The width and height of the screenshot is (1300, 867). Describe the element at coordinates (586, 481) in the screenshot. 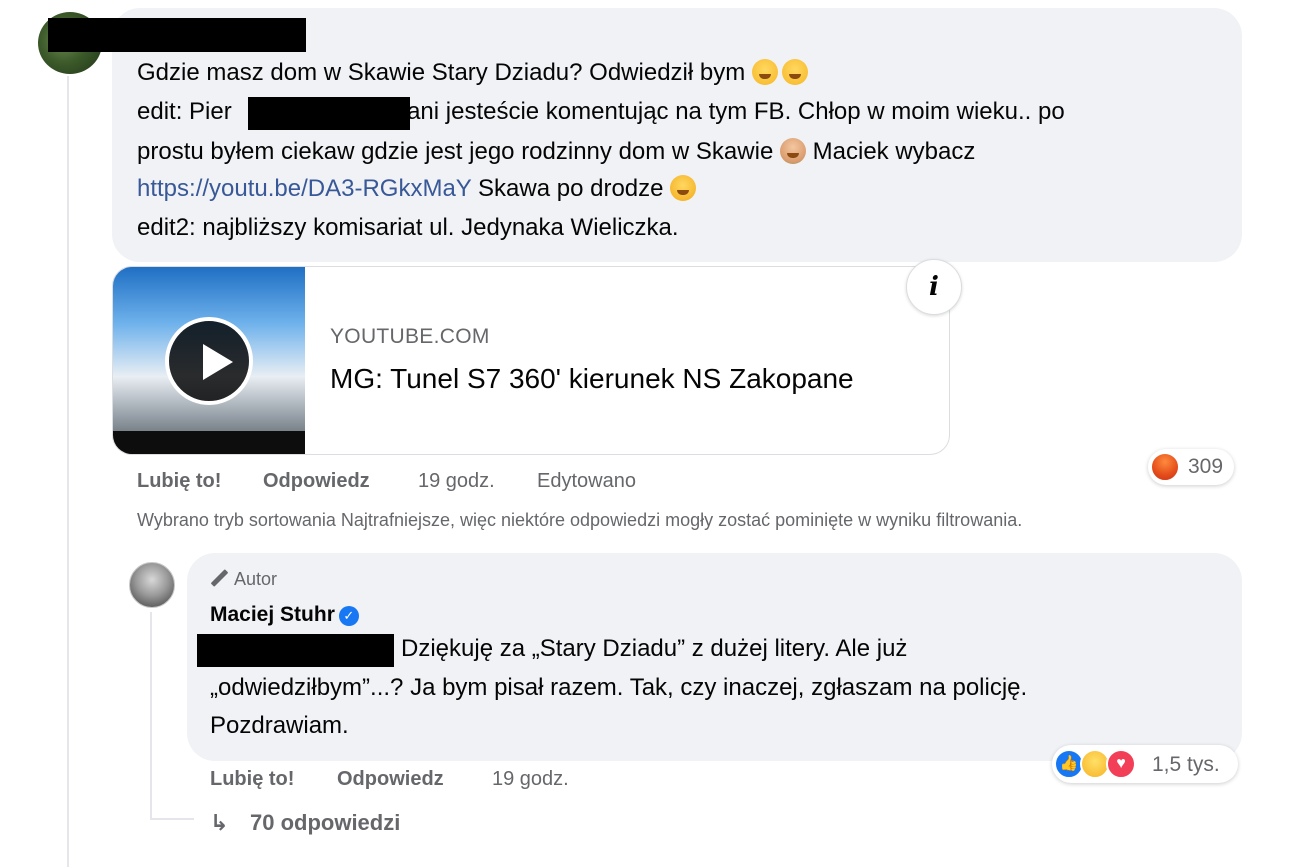

I see `edited-label: Edytowano` at that location.